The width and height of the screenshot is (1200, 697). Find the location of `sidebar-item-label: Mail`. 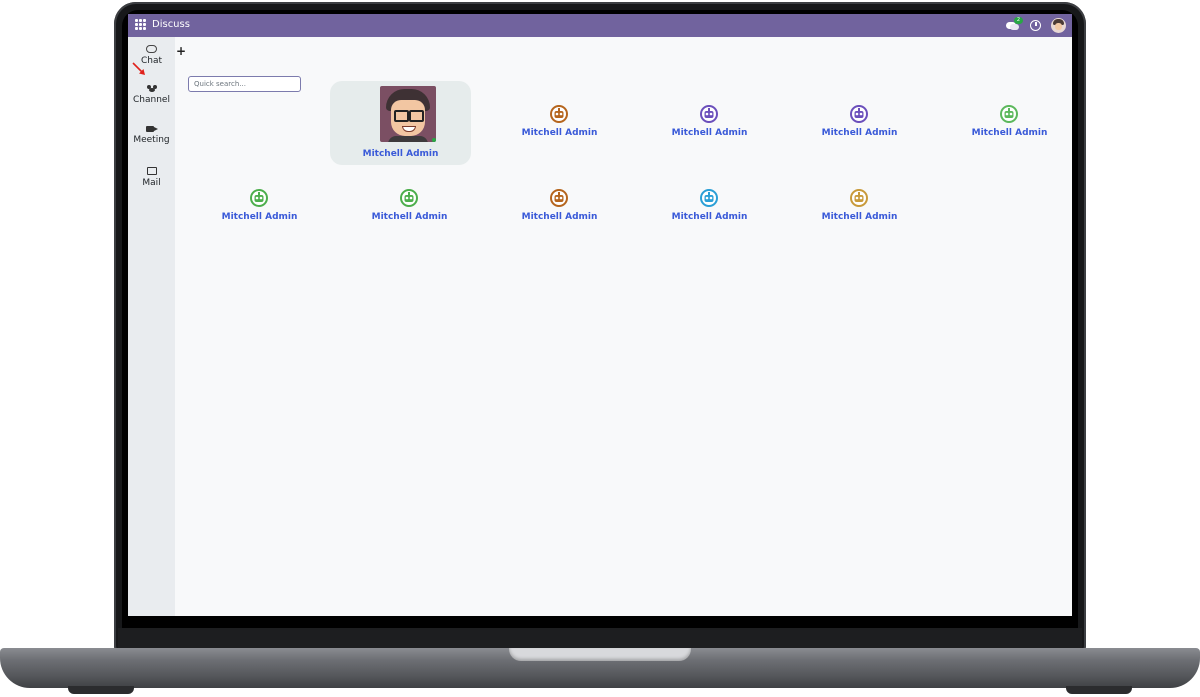

sidebar-item-label: Mail is located at coordinates (151, 183).